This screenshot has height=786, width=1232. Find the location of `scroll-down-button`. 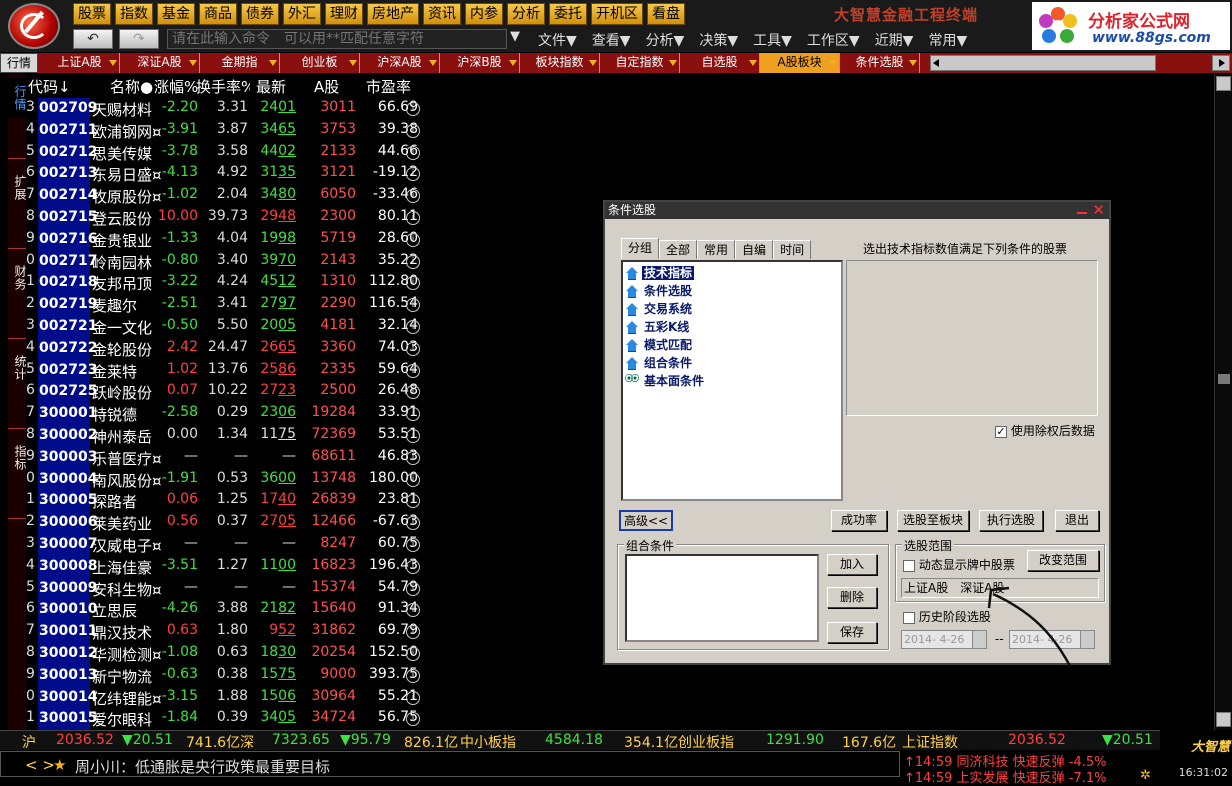

scroll-down-button is located at coordinates (1223, 719).